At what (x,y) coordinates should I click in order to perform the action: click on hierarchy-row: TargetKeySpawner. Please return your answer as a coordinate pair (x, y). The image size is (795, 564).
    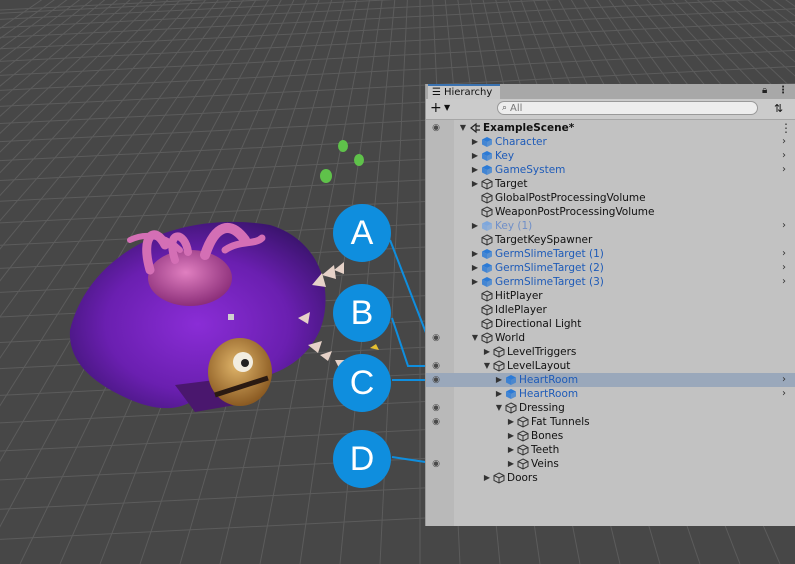
    Looking at the image, I should click on (610, 240).